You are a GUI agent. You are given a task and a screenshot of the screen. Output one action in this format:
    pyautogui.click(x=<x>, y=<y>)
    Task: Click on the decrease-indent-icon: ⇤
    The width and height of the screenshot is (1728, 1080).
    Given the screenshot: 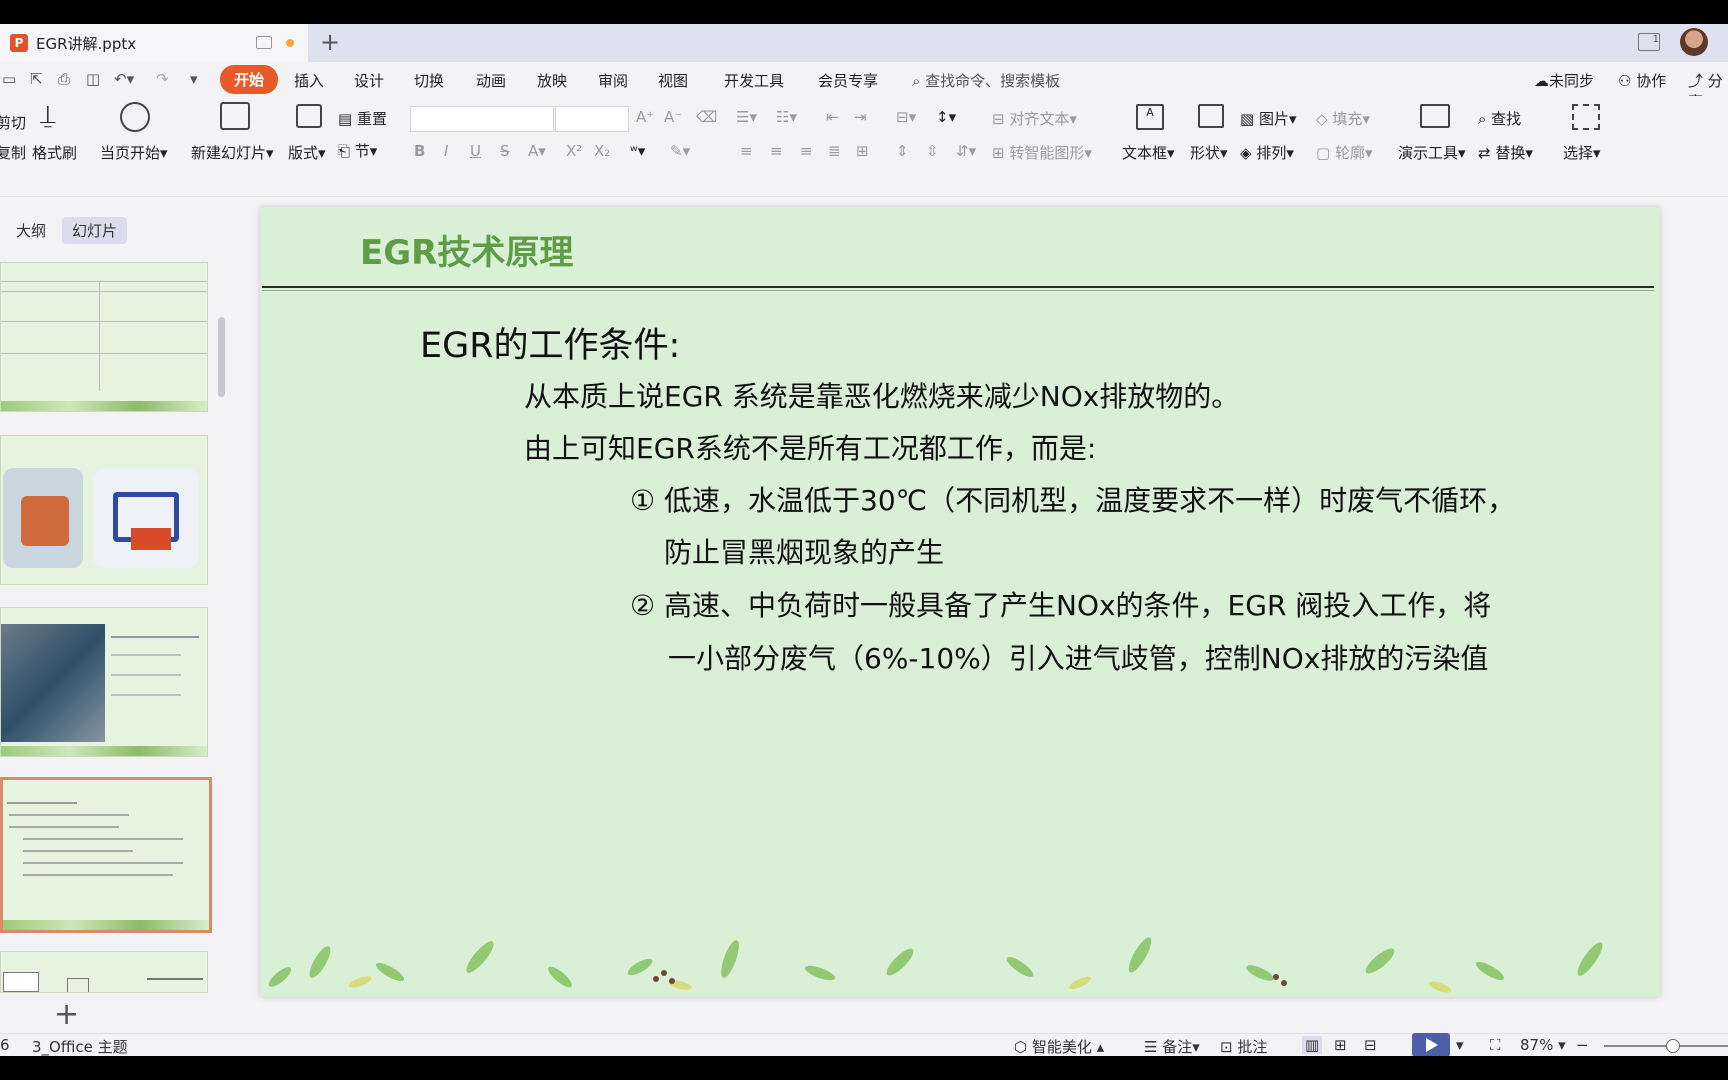 What is the action you would take?
    pyautogui.click(x=832, y=117)
    